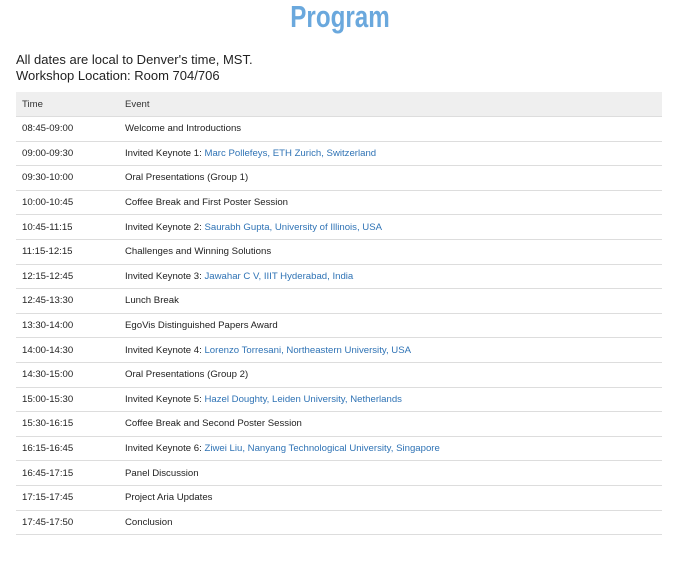 This screenshot has width=680, height=565. Describe the element at coordinates (165, 153) in the screenshot. I see `event-text: Invited Keynote 1:` at that location.